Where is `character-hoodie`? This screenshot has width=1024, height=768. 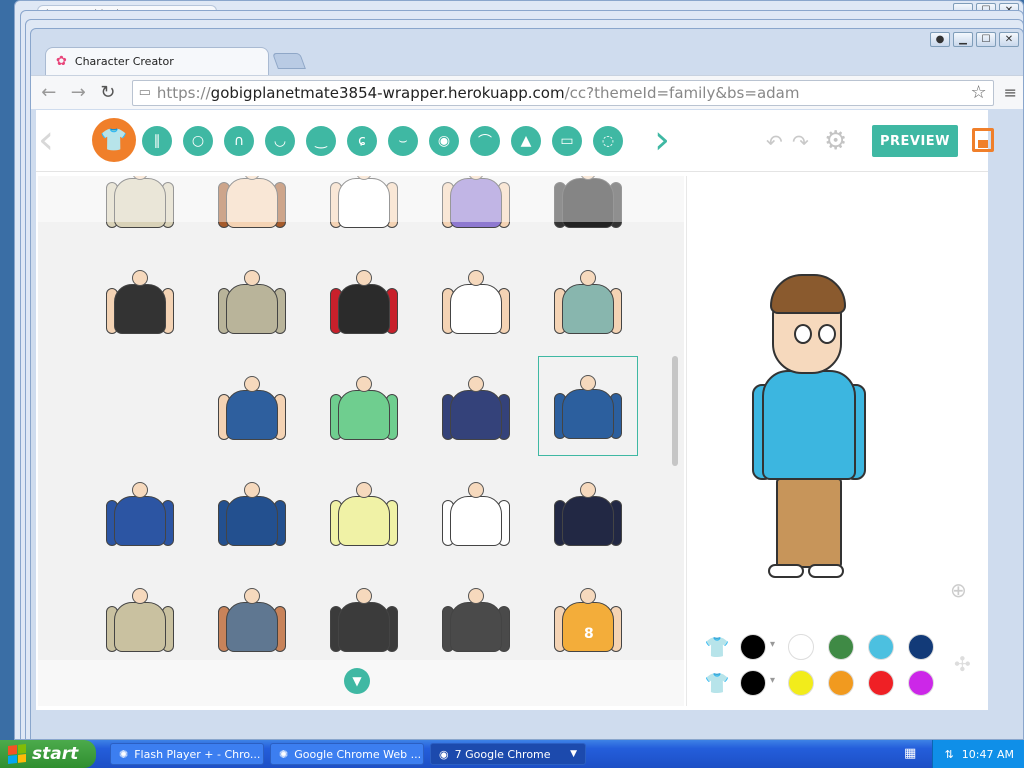
character-hoodie is located at coordinates (809, 425).